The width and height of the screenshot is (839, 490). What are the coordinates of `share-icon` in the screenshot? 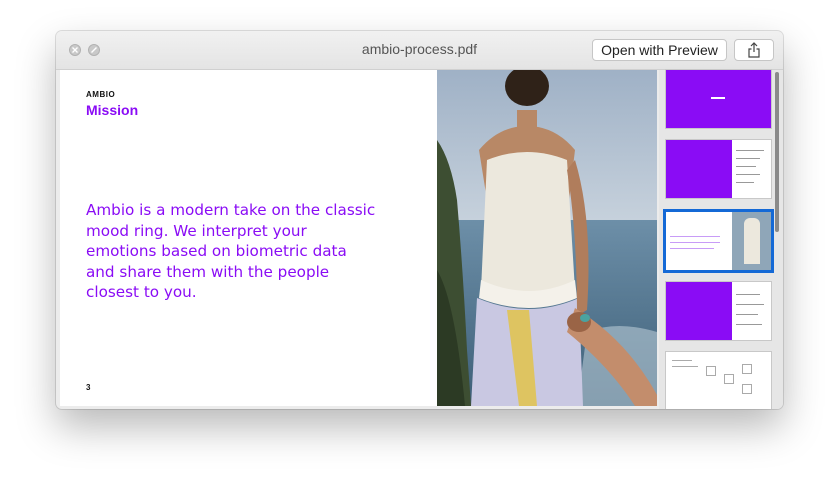 It's located at (754, 50).